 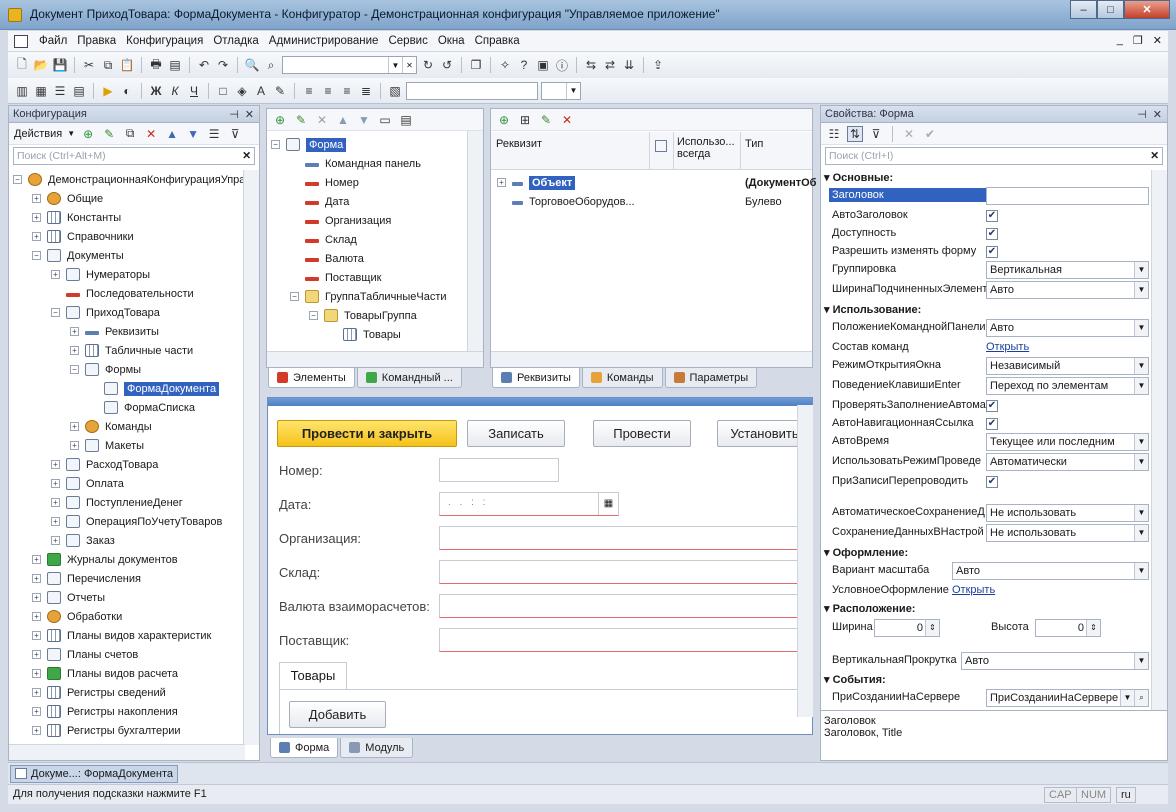 I want to click on tree-item: + Регистры сведений, so click(x=128, y=692).